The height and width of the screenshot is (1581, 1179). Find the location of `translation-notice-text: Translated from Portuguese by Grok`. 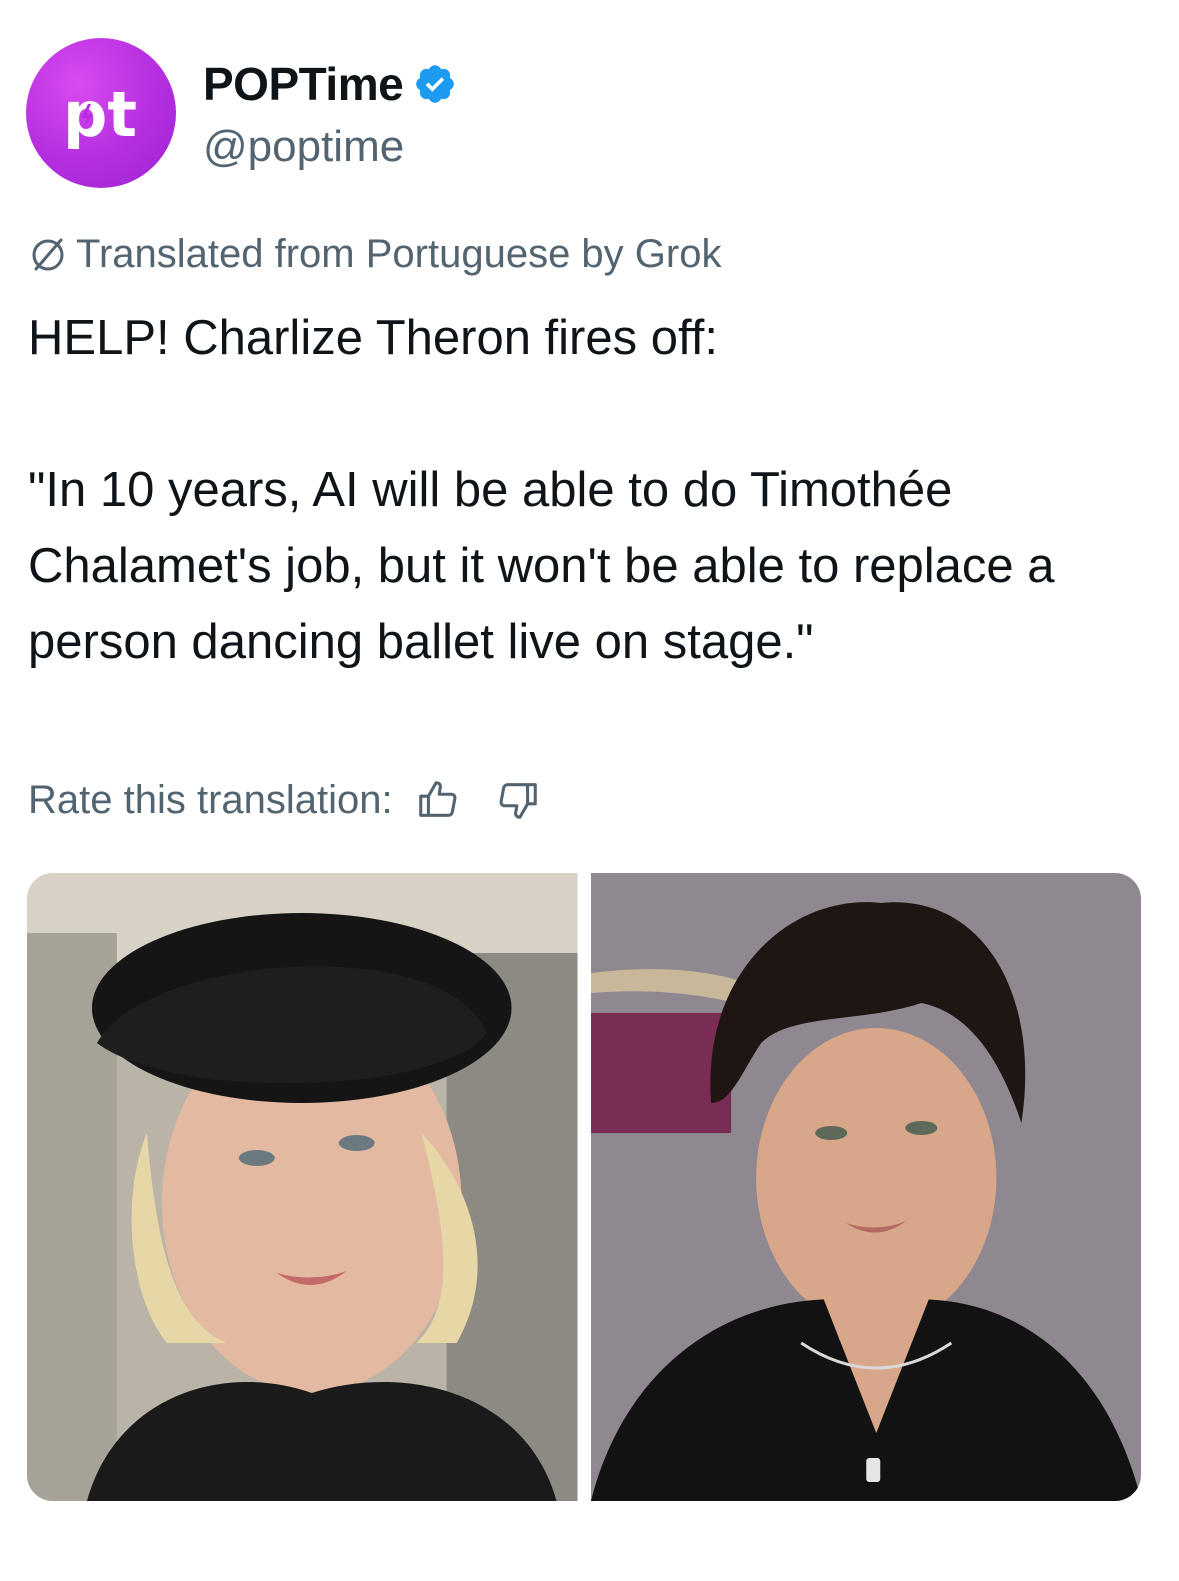

translation-notice-text: Translated from Portuguese by Grok is located at coordinates (399, 254).